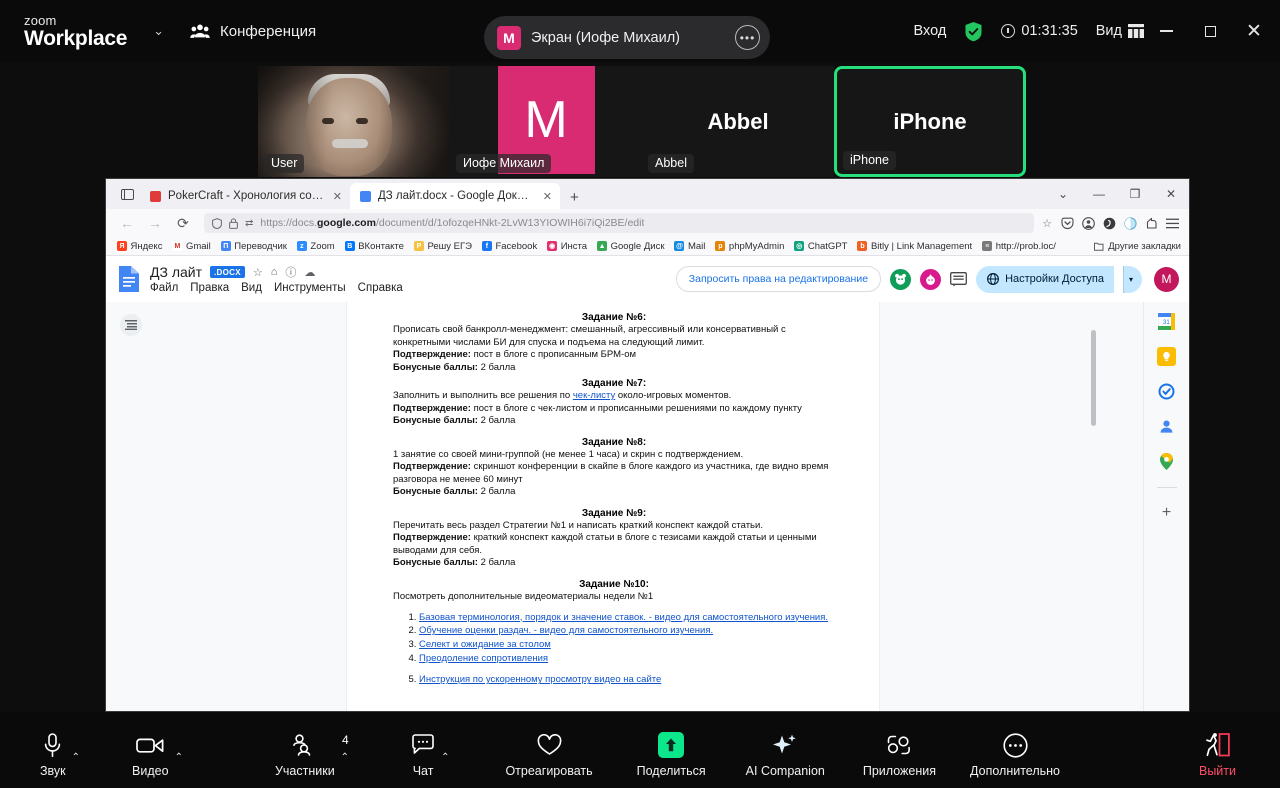  I want to click on show-outline-icon, so click(131, 325).